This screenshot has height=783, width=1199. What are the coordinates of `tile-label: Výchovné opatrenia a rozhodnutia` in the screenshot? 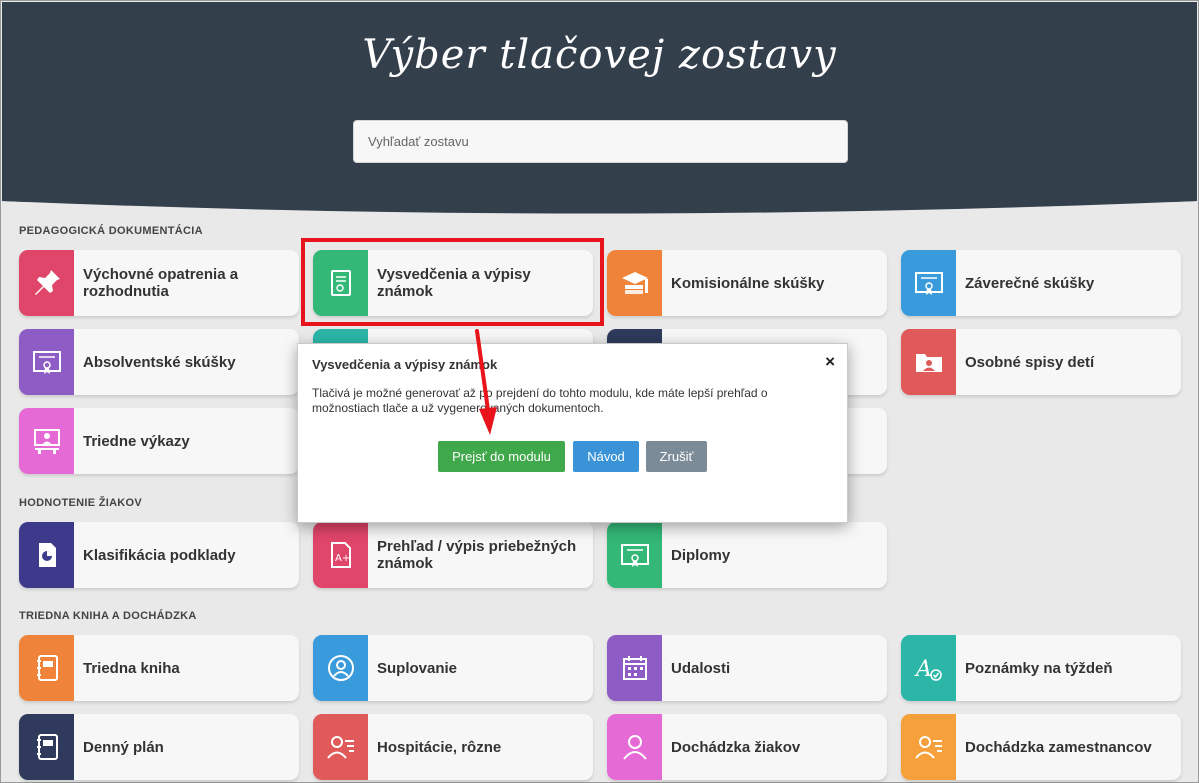 It's located at (161, 283).